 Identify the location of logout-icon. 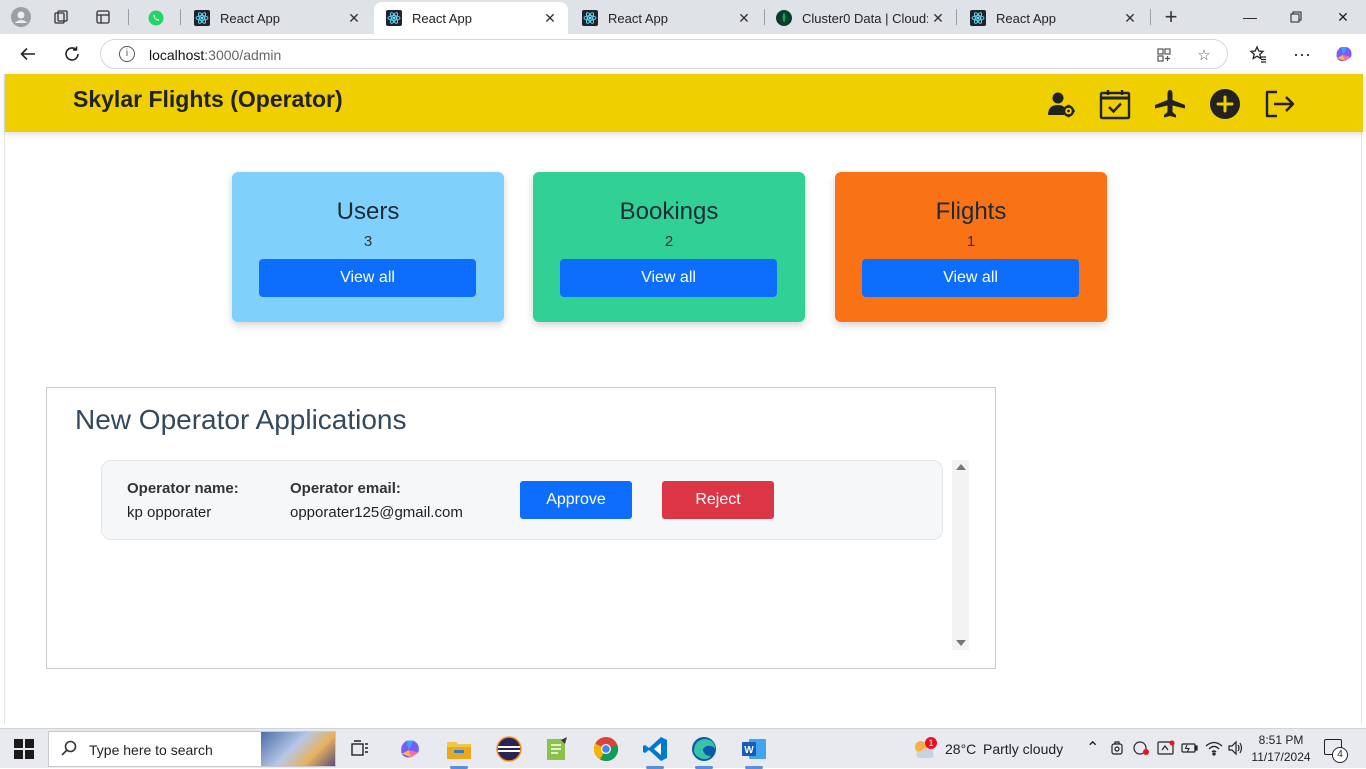
(1280, 104).